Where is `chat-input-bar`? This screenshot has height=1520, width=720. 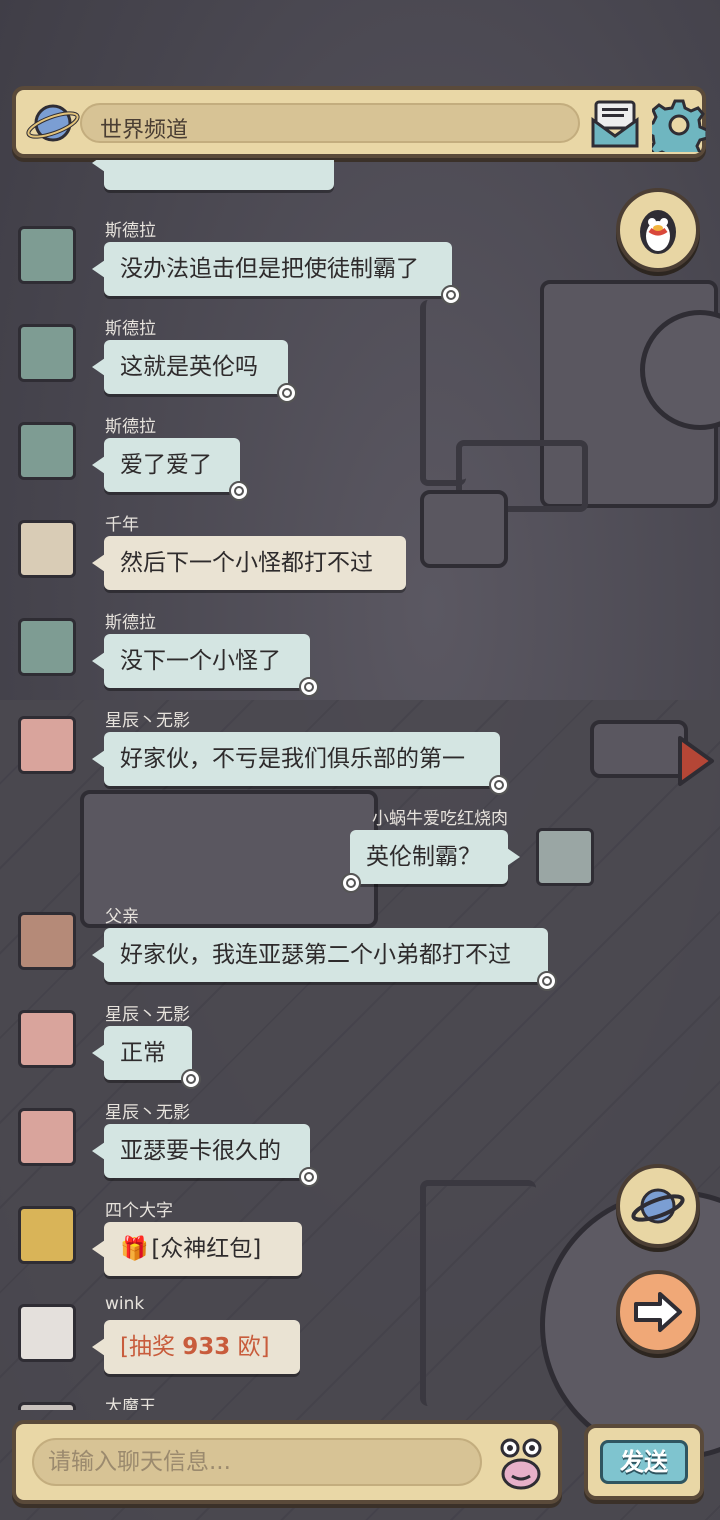
chat-input-bar is located at coordinates (287, 1462).